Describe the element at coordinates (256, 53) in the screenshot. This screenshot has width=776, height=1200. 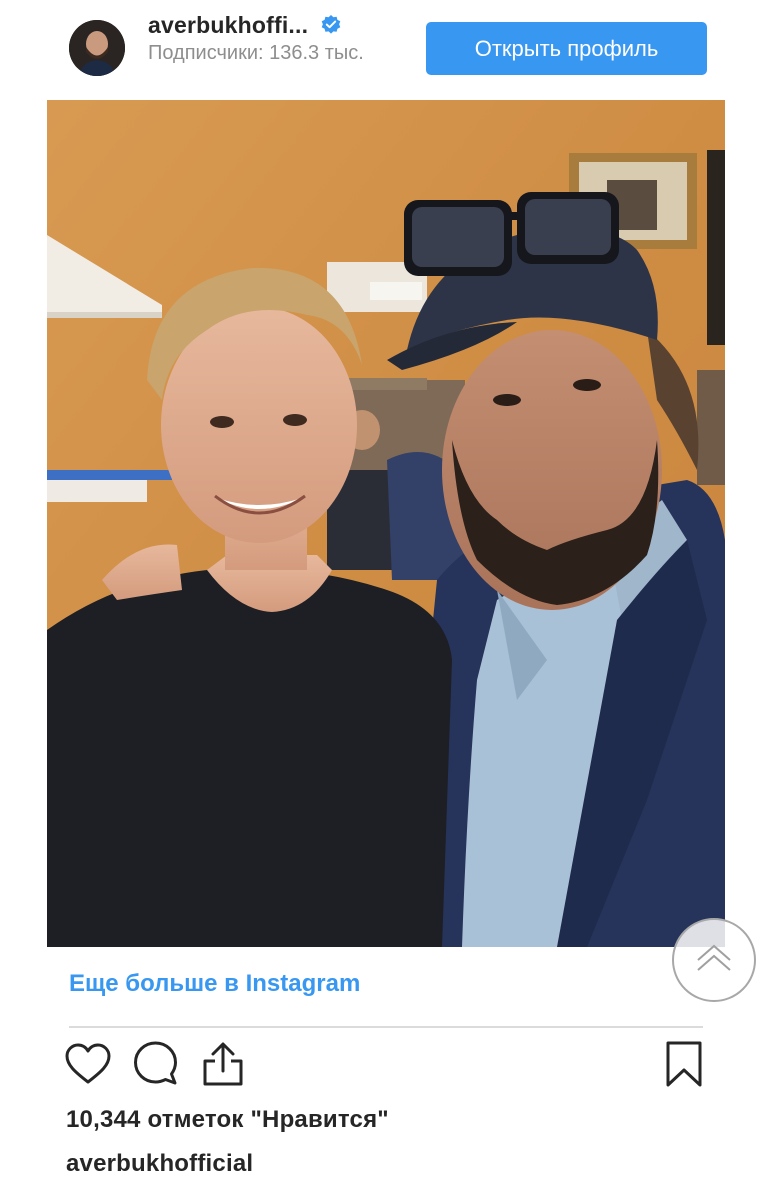
I see `followers-count: Подписчики: 136.3 тыс.` at that location.